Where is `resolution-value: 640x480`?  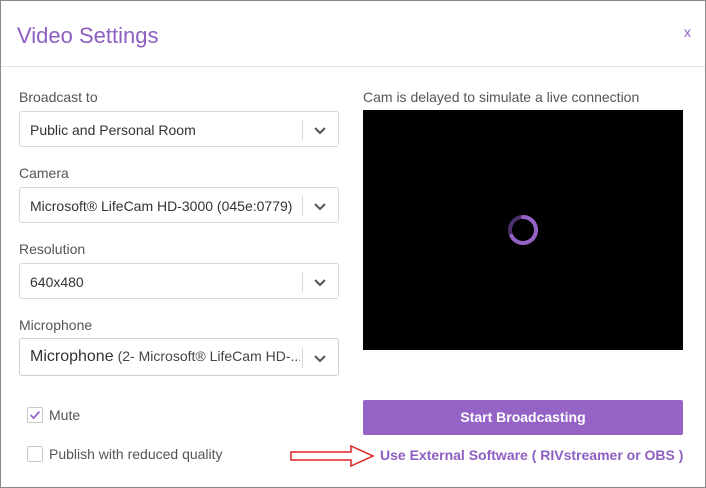
resolution-value: 640x480 is located at coordinates (57, 282).